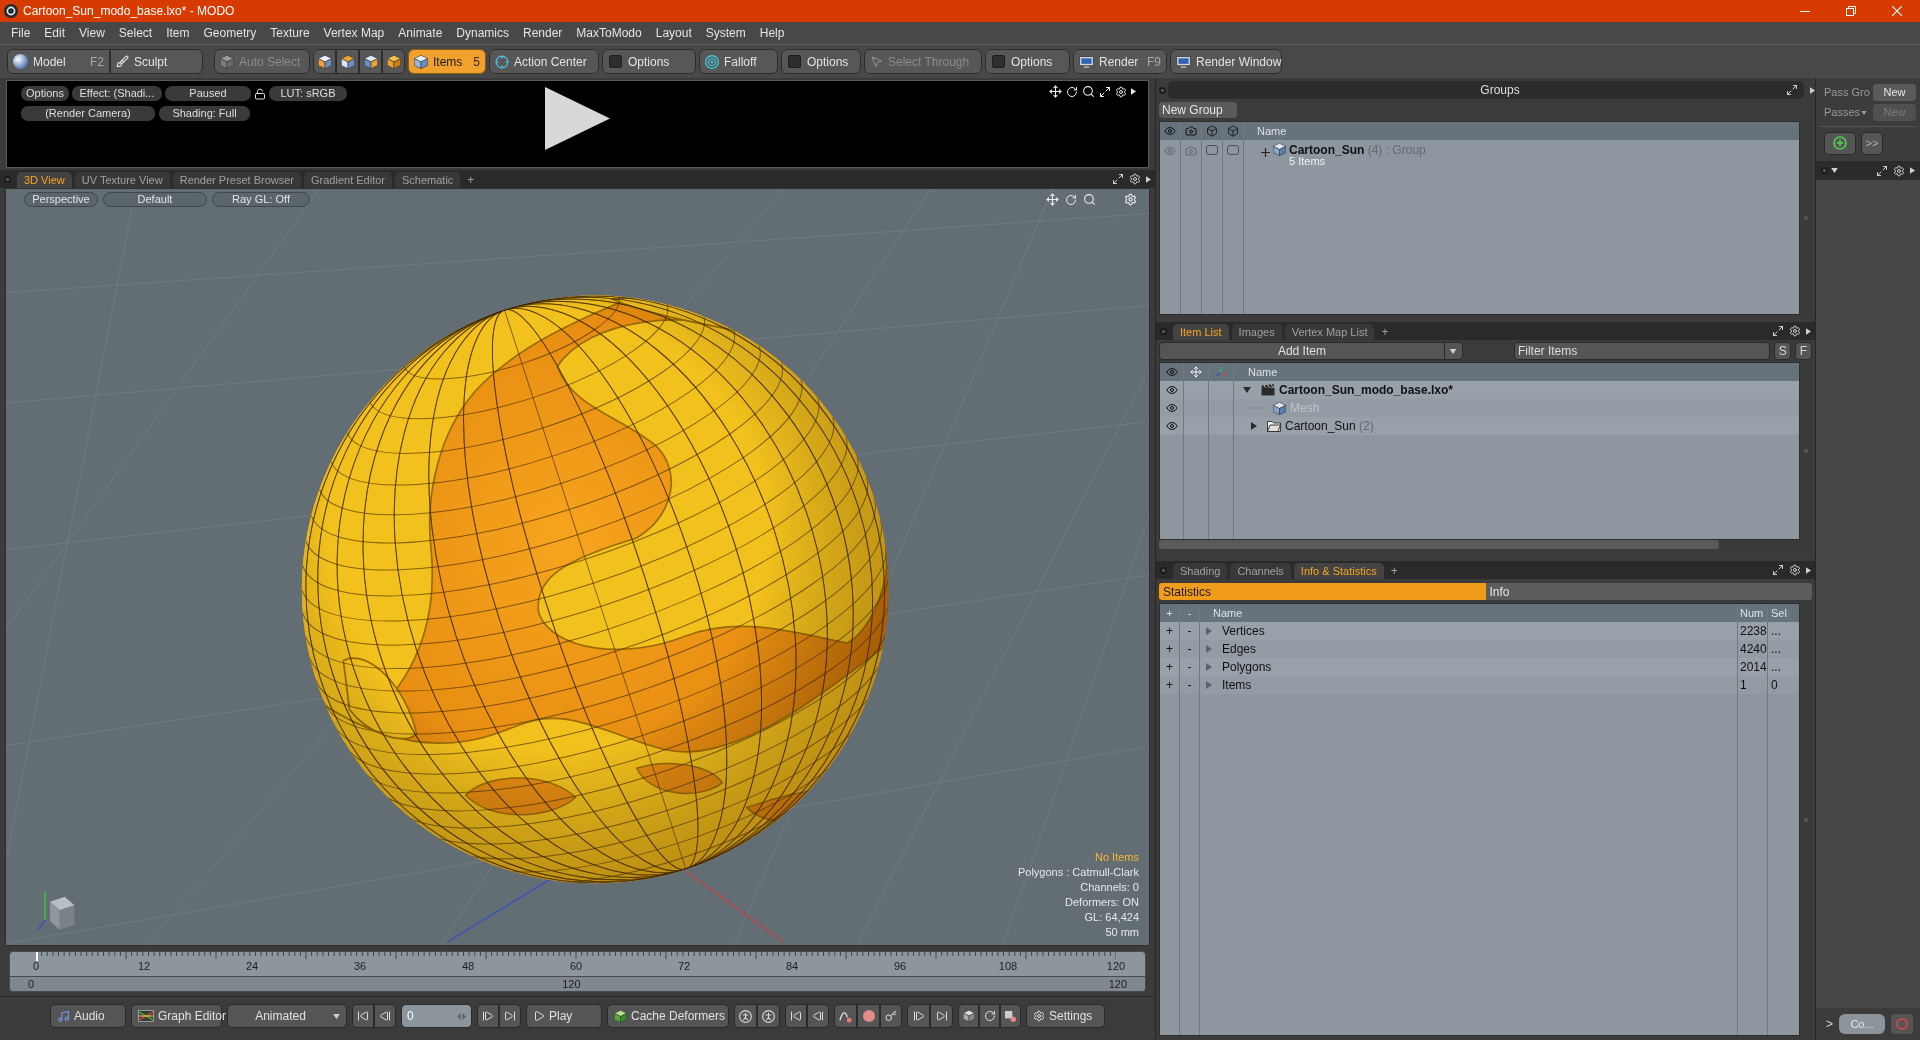 The image size is (1920, 1040). Describe the element at coordinates (290, 33) in the screenshot. I see `menu-item: Texture` at that location.